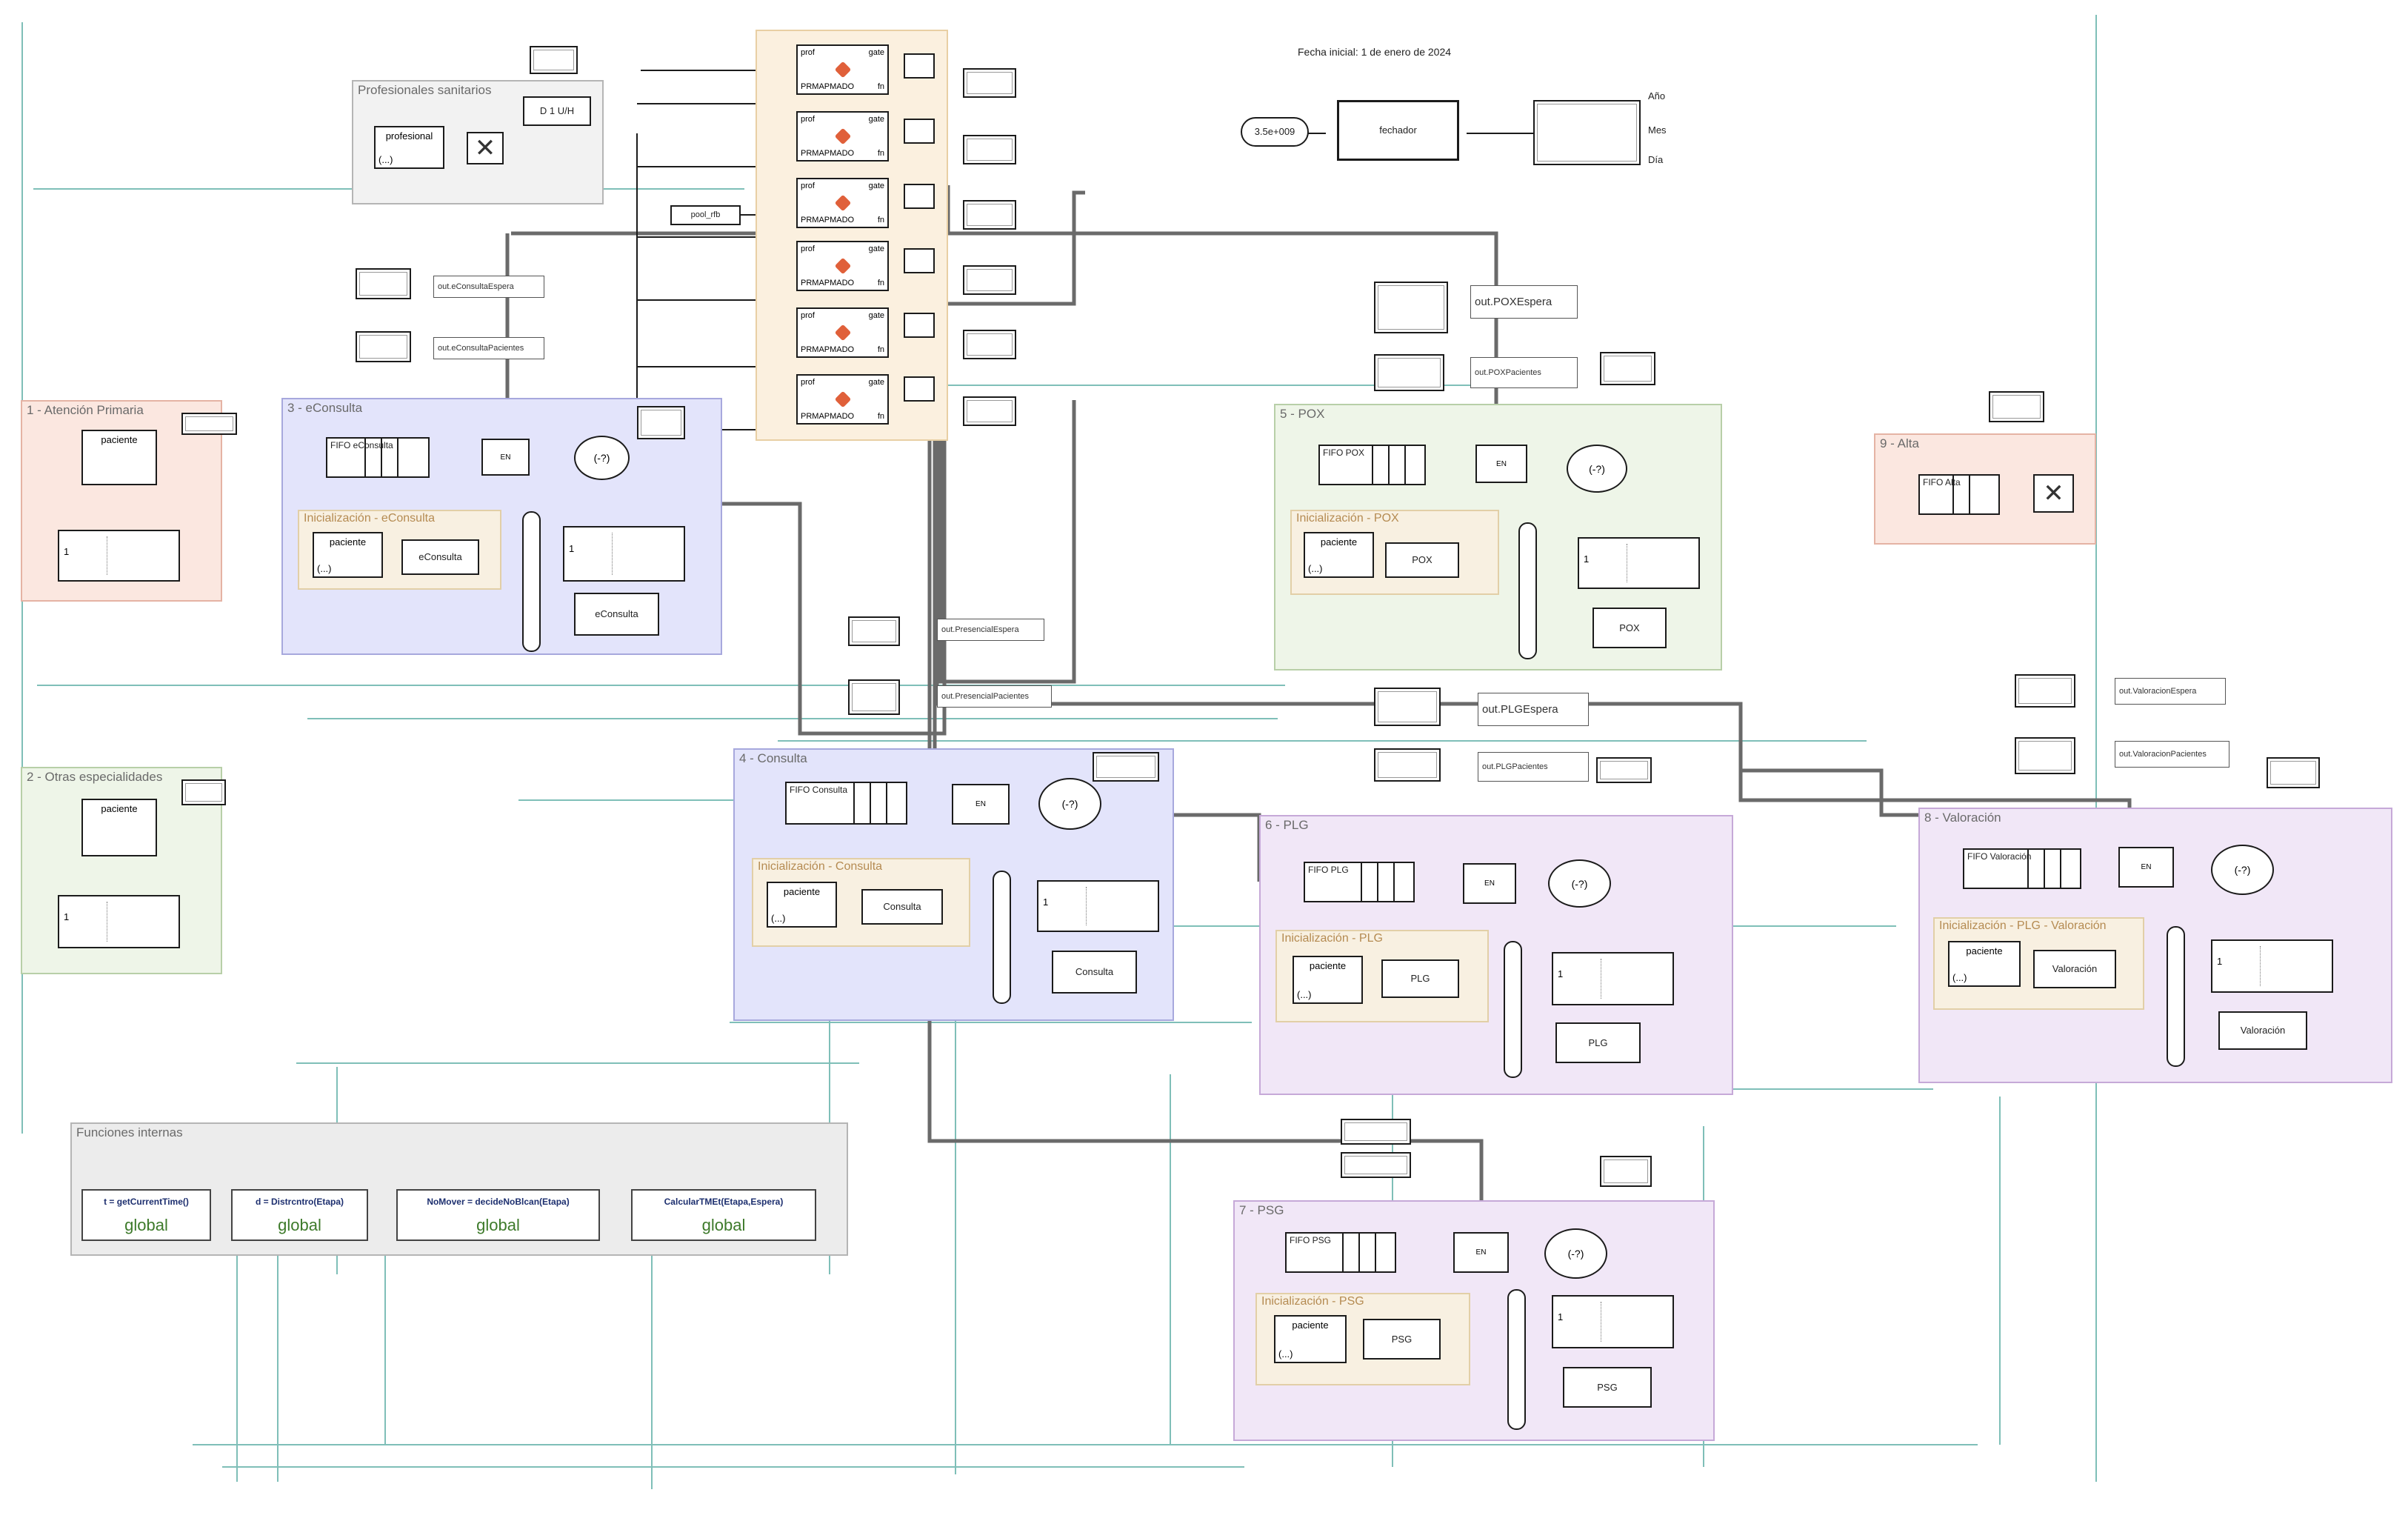 The image size is (2408, 1524). Describe the element at coordinates (1513, 1010) in the screenshot. I see `output-switch-plg` at that location.